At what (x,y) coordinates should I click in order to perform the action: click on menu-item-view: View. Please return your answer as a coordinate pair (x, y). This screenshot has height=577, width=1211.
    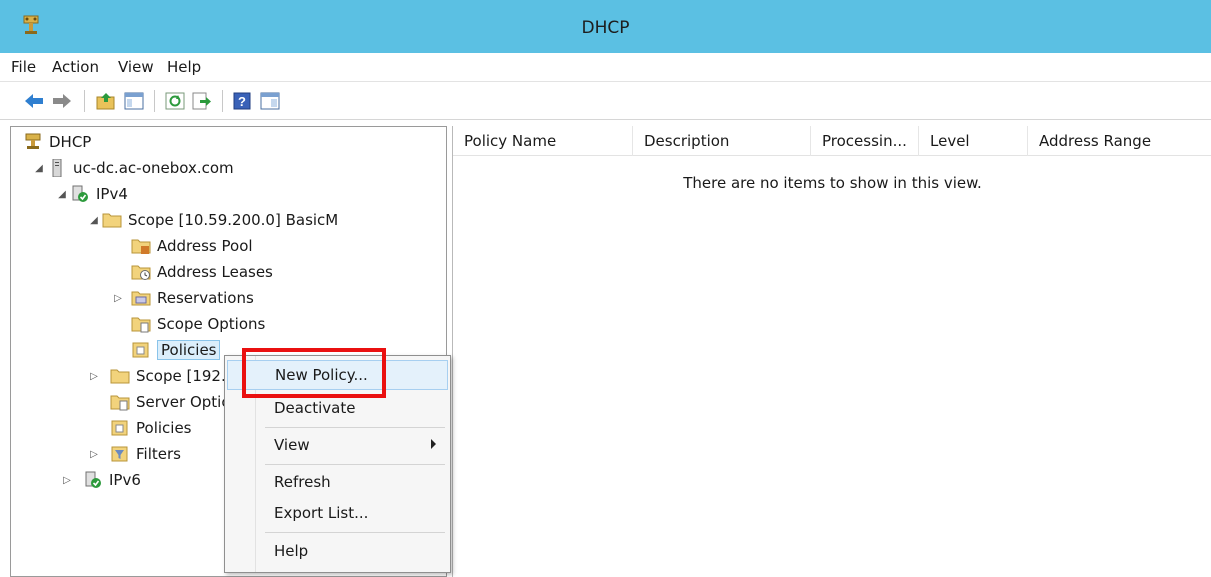
    Looking at the image, I should click on (337, 445).